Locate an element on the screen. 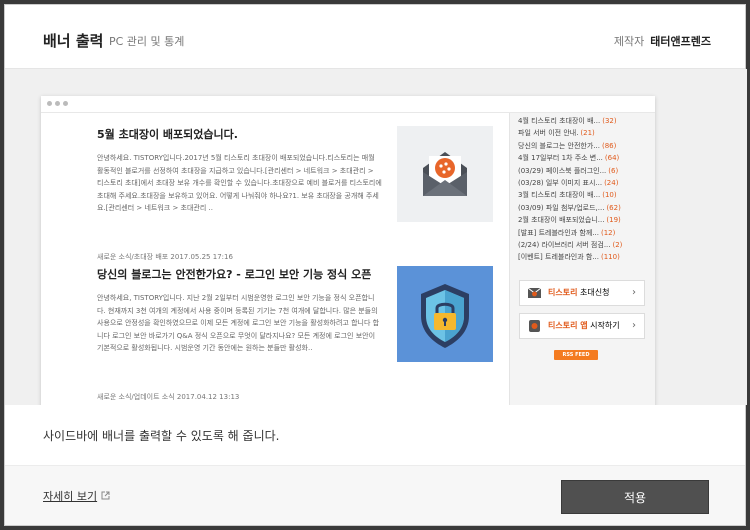 This screenshot has width=750, height=530. dialog-header: 배너 출력 PC 관리 및 통계 제작자 태터앤프렌즈 is located at coordinates (375, 37).